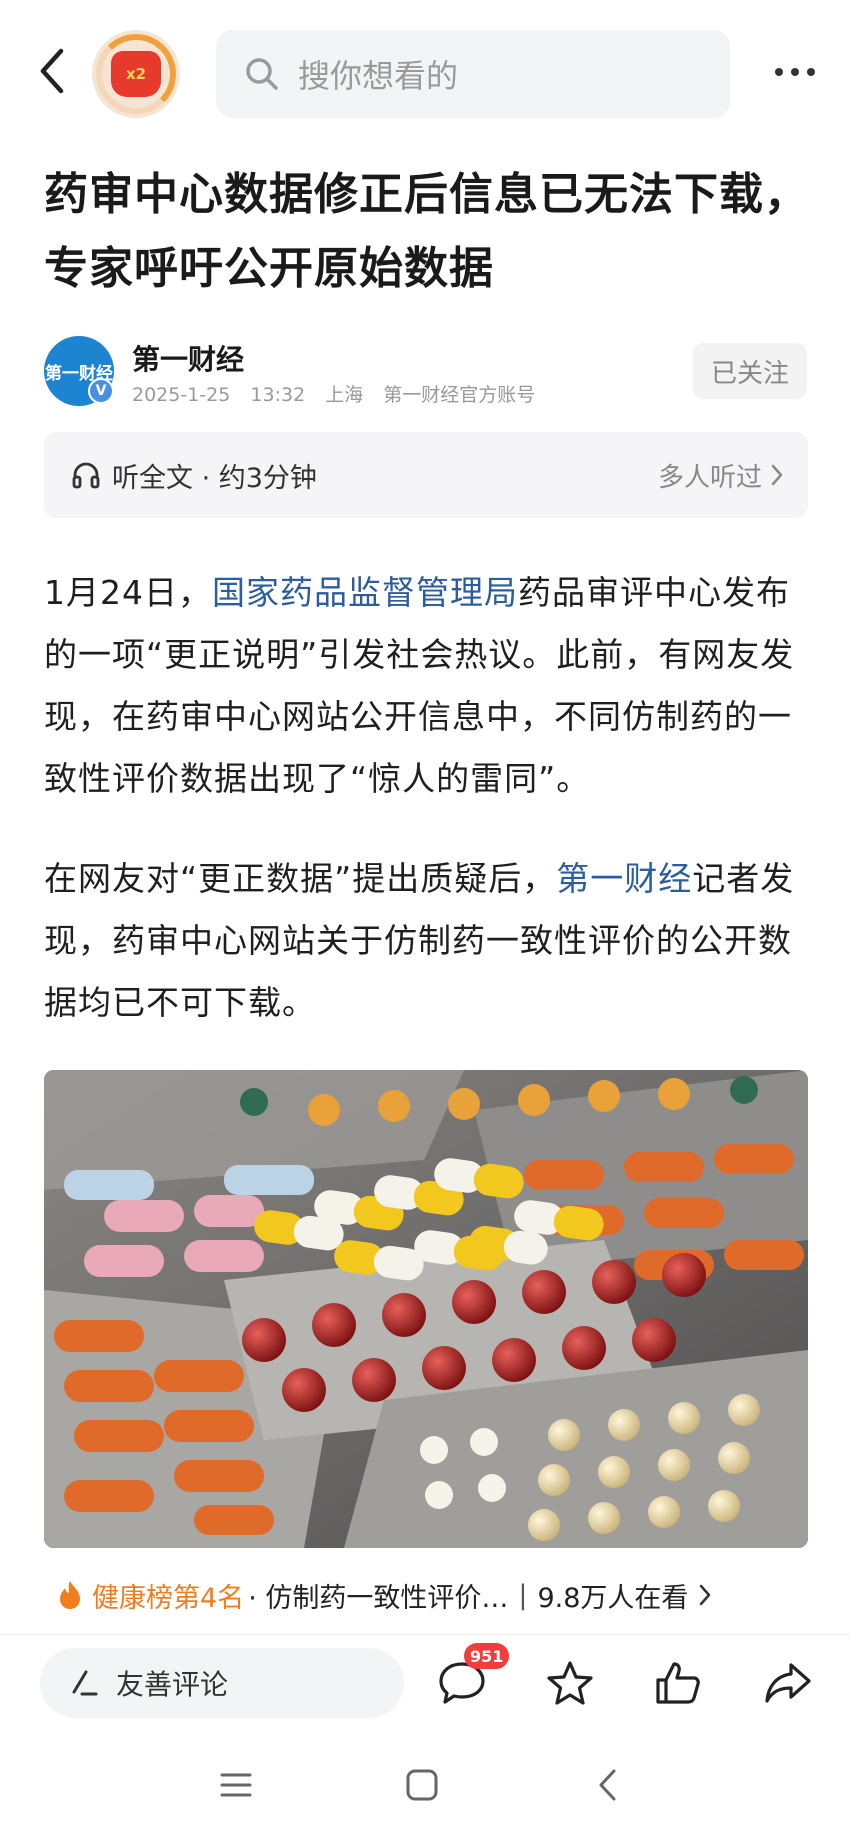  I want to click on publish-time: 13:32, so click(278, 395).